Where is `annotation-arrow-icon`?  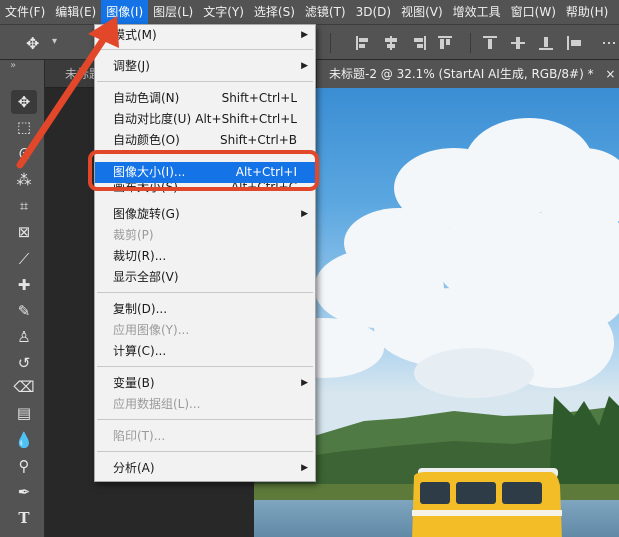 annotation-arrow-icon is located at coordinates (67, 92).